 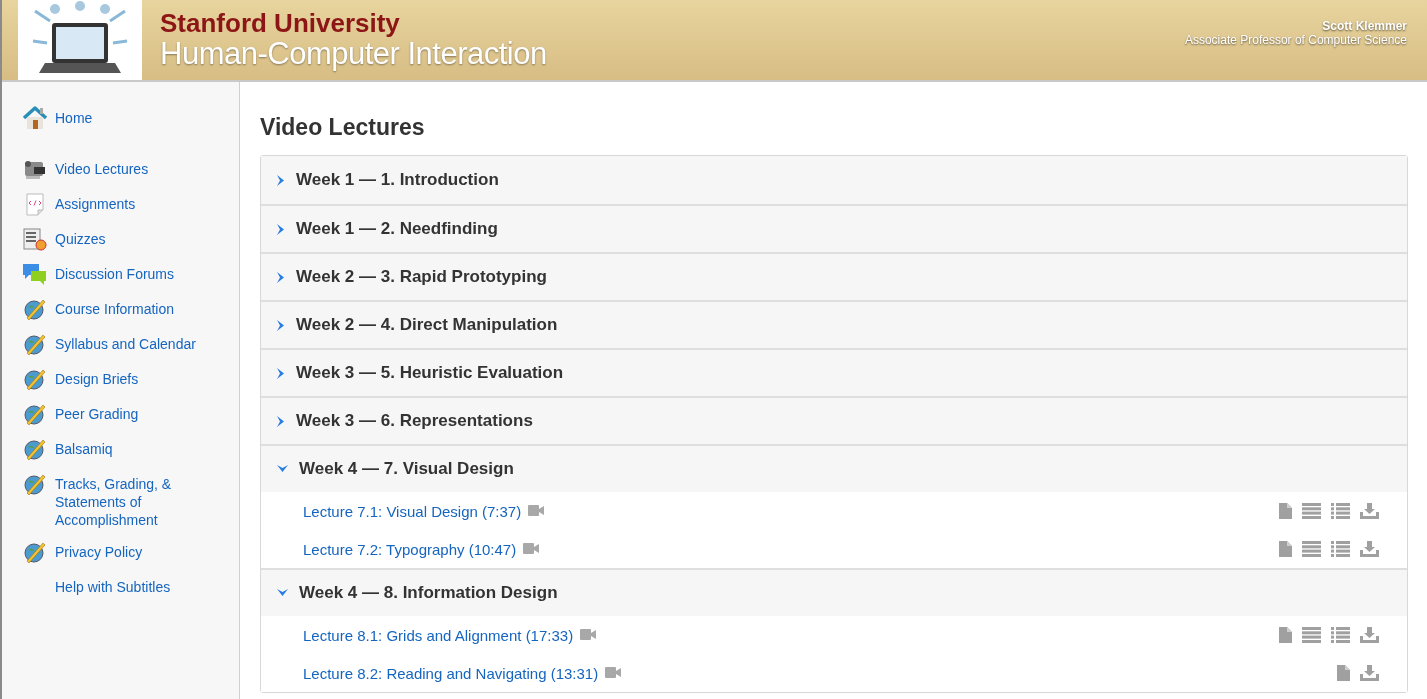 What do you see at coordinates (406, 469) in the screenshot?
I see `week-heading: Week 4 — 7. Visual Design` at bounding box center [406, 469].